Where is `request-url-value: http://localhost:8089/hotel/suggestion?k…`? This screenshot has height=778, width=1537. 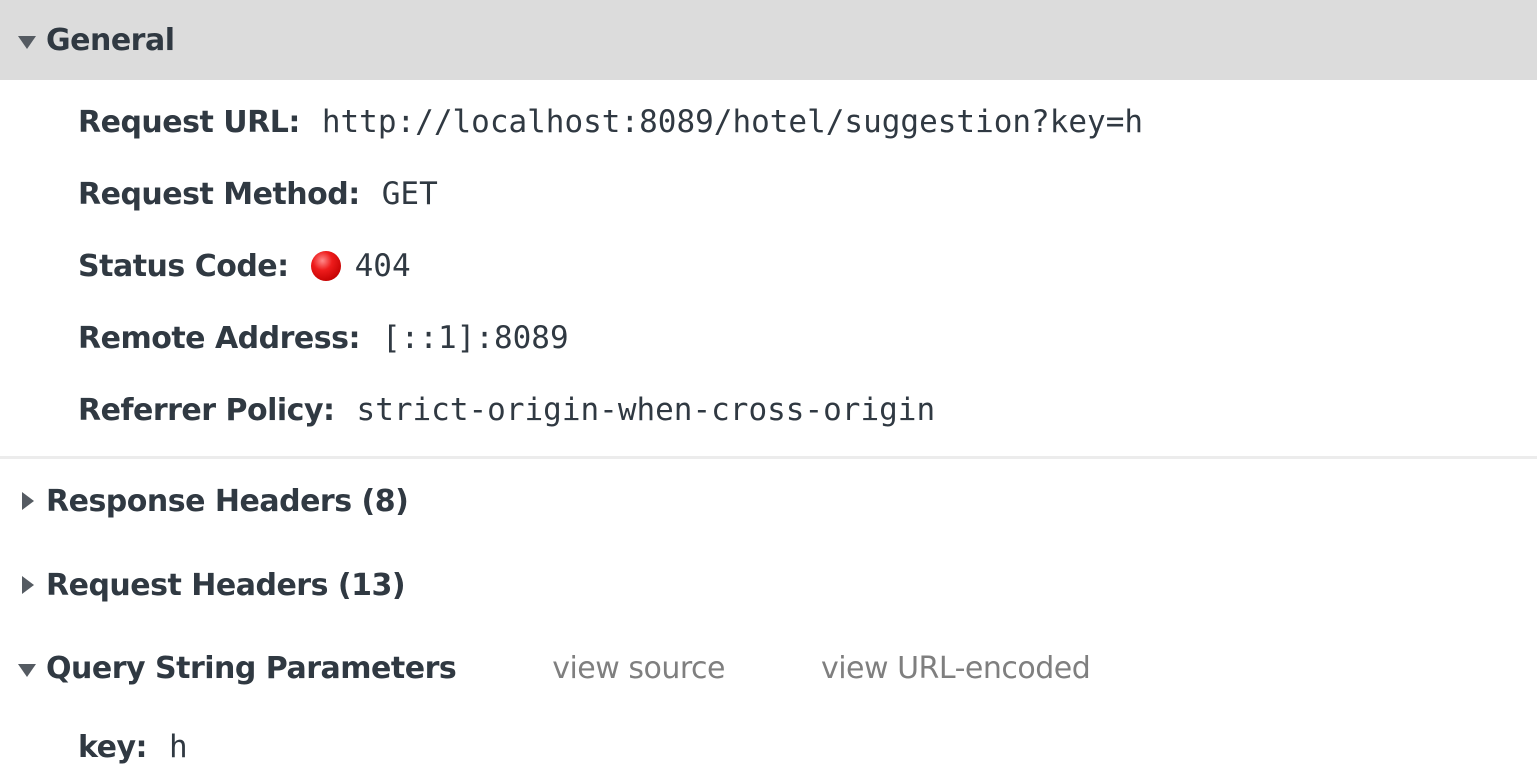 request-url-value: http://localhost:8089/hotel/suggestion?k… is located at coordinates (732, 122).